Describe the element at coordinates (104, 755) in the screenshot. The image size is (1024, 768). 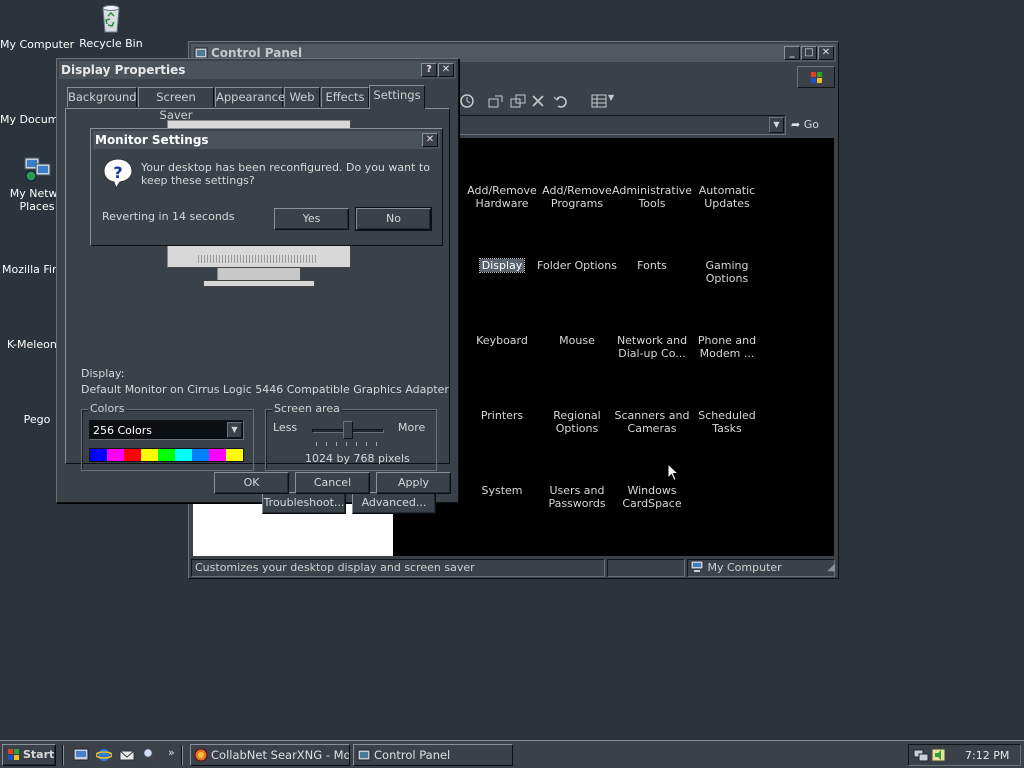
I see `internet-explorer-icon` at that location.